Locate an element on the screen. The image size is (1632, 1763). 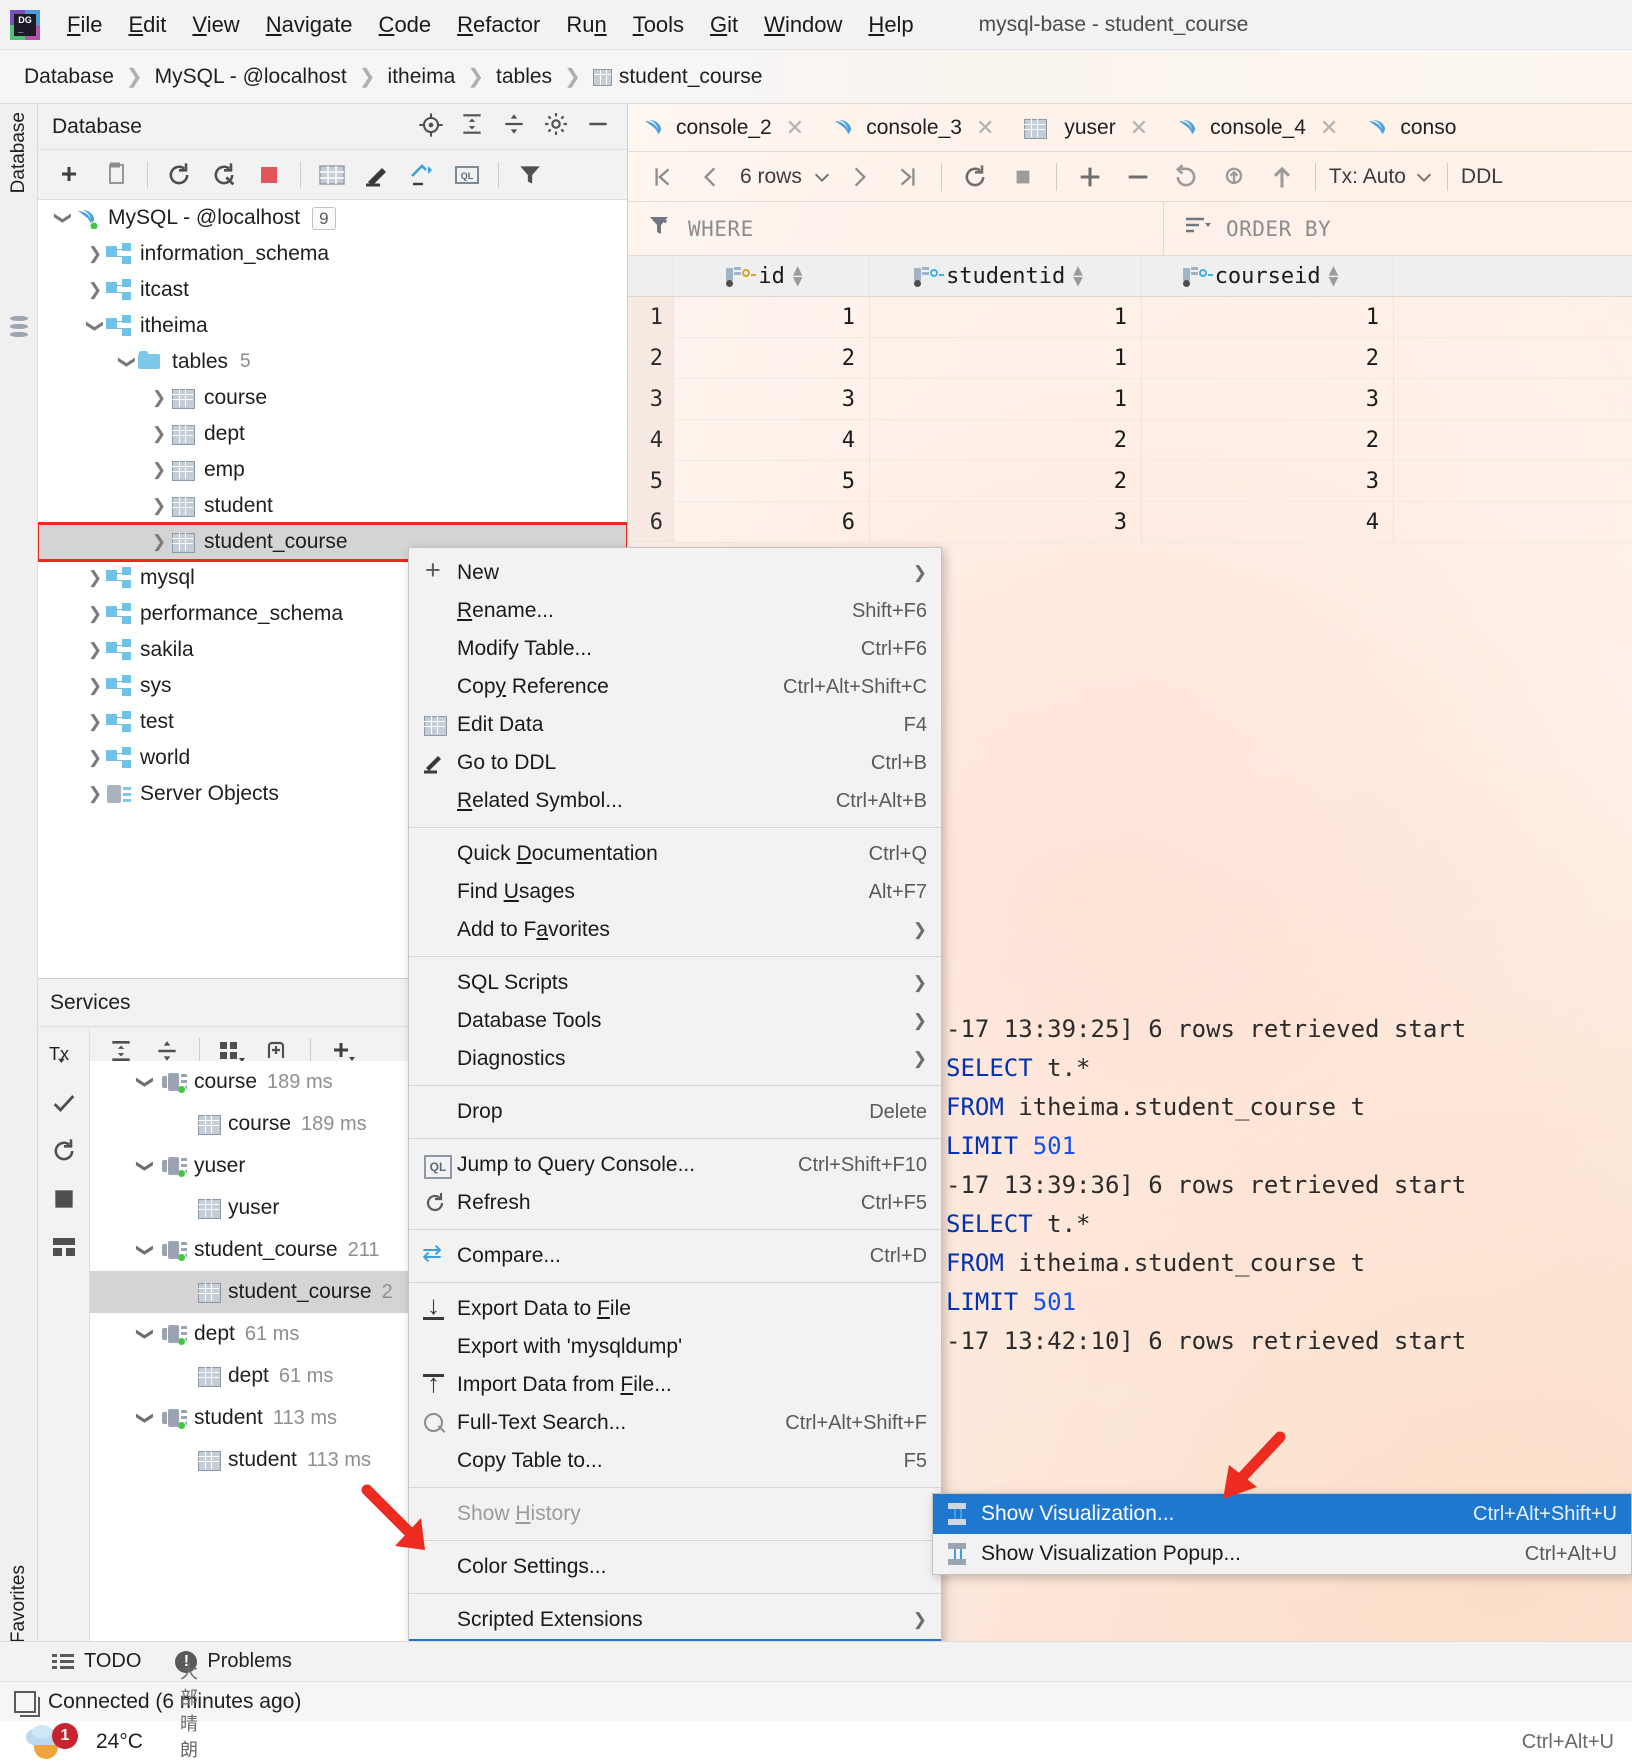
sort-icon is located at coordinates (1198, 228).